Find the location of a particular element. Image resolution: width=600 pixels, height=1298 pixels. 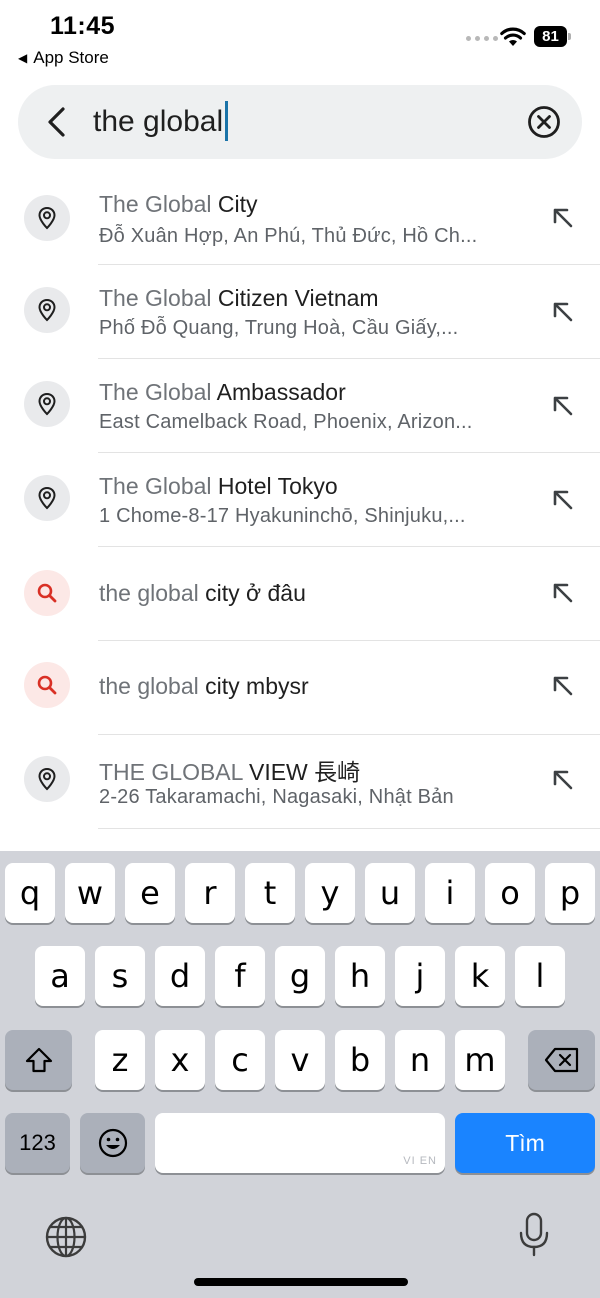

search-query-text: the global is located at coordinates (158, 121).